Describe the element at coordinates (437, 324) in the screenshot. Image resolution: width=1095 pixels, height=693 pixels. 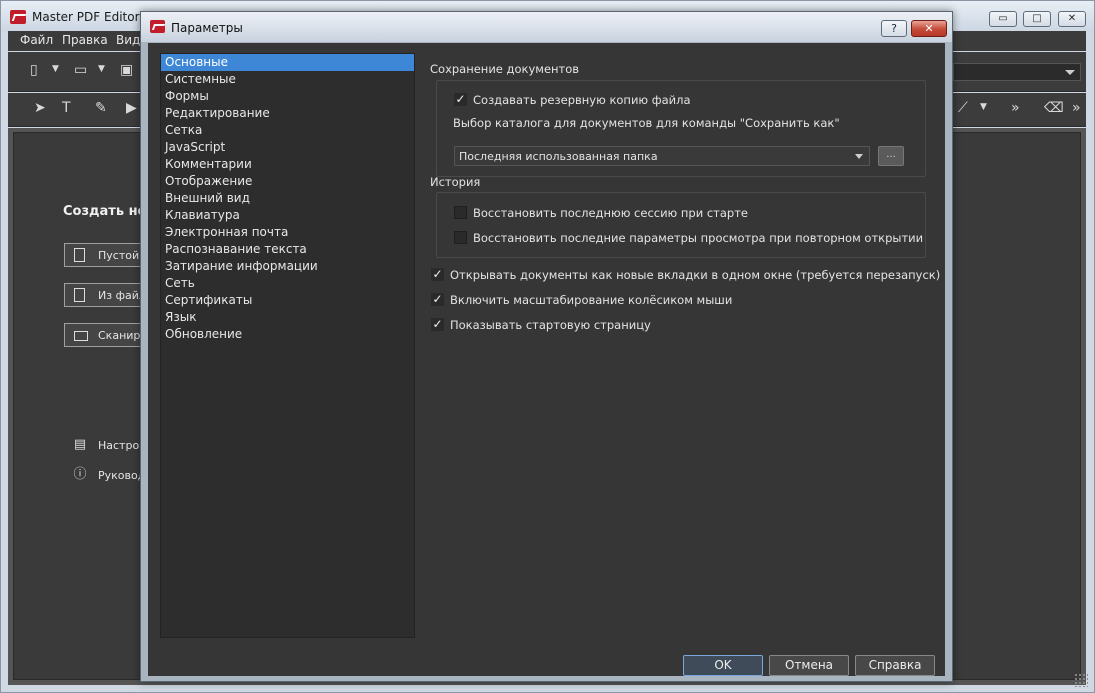
I see `start-page-checkbox: ✓` at that location.